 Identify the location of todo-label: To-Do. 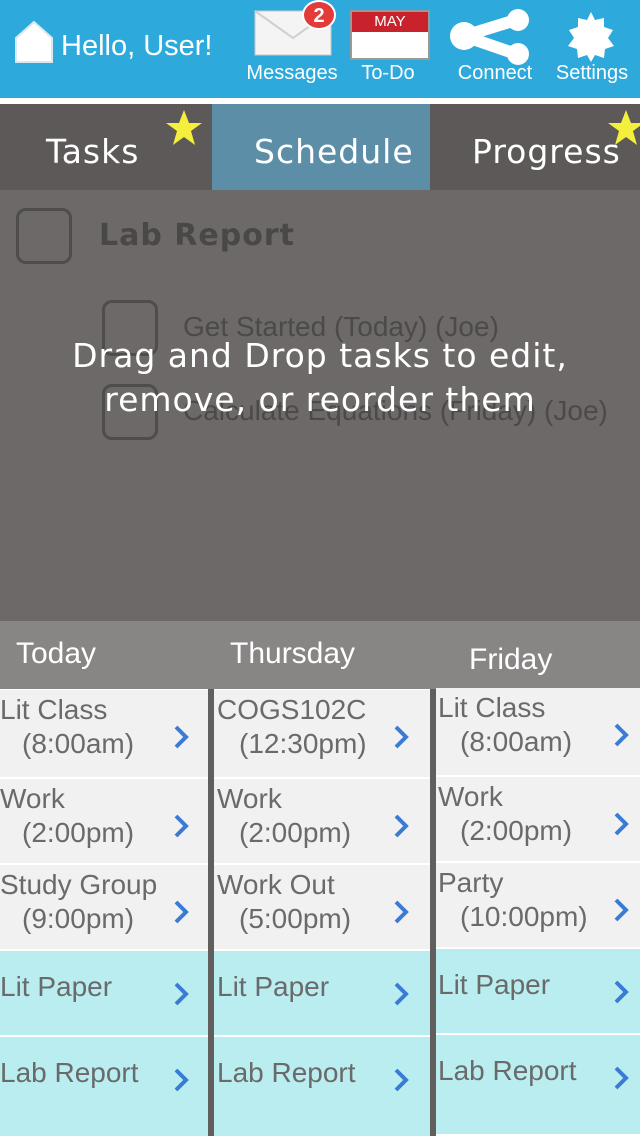
(388, 73).